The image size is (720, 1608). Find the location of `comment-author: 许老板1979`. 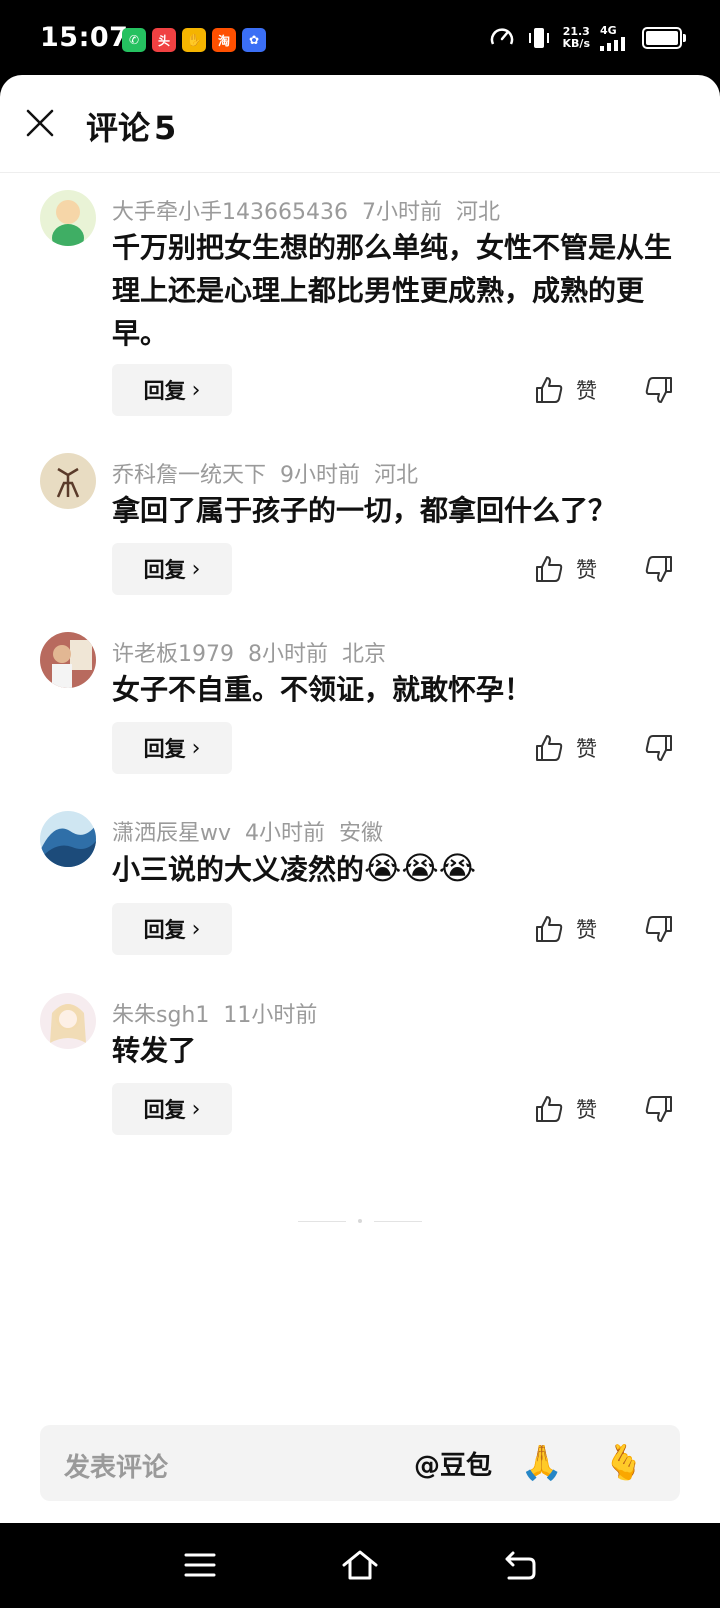

comment-author: 许老板1979 is located at coordinates (173, 654).